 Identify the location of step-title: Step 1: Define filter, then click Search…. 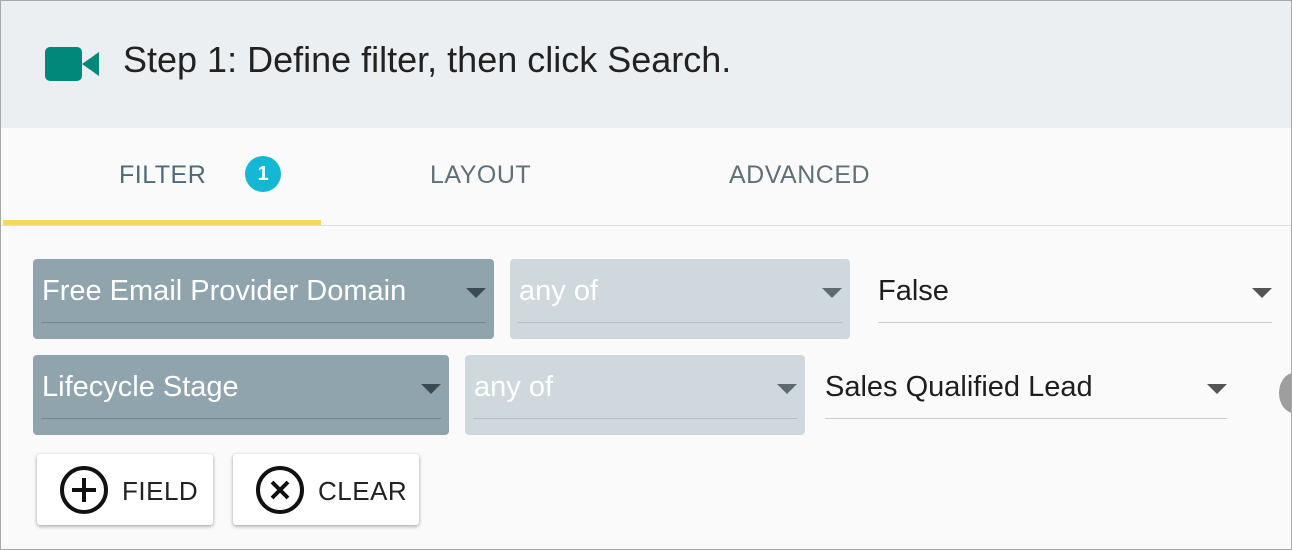
(427, 59).